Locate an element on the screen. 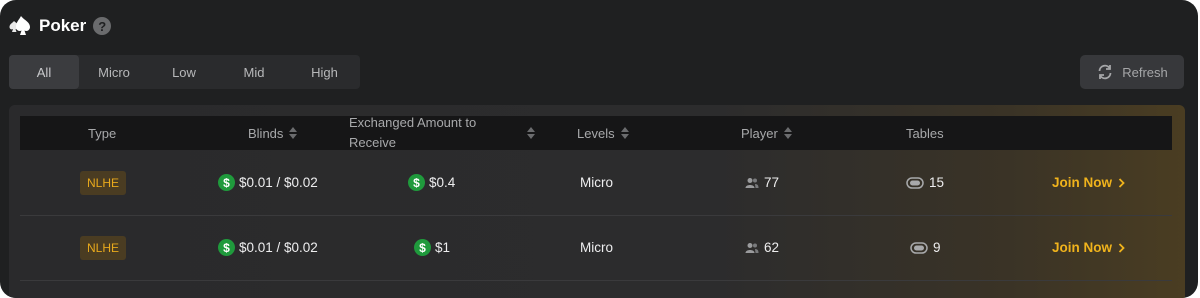 The height and width of the screenshot is (298, 1200). col-player: Player is located at coordinates (766, 133).